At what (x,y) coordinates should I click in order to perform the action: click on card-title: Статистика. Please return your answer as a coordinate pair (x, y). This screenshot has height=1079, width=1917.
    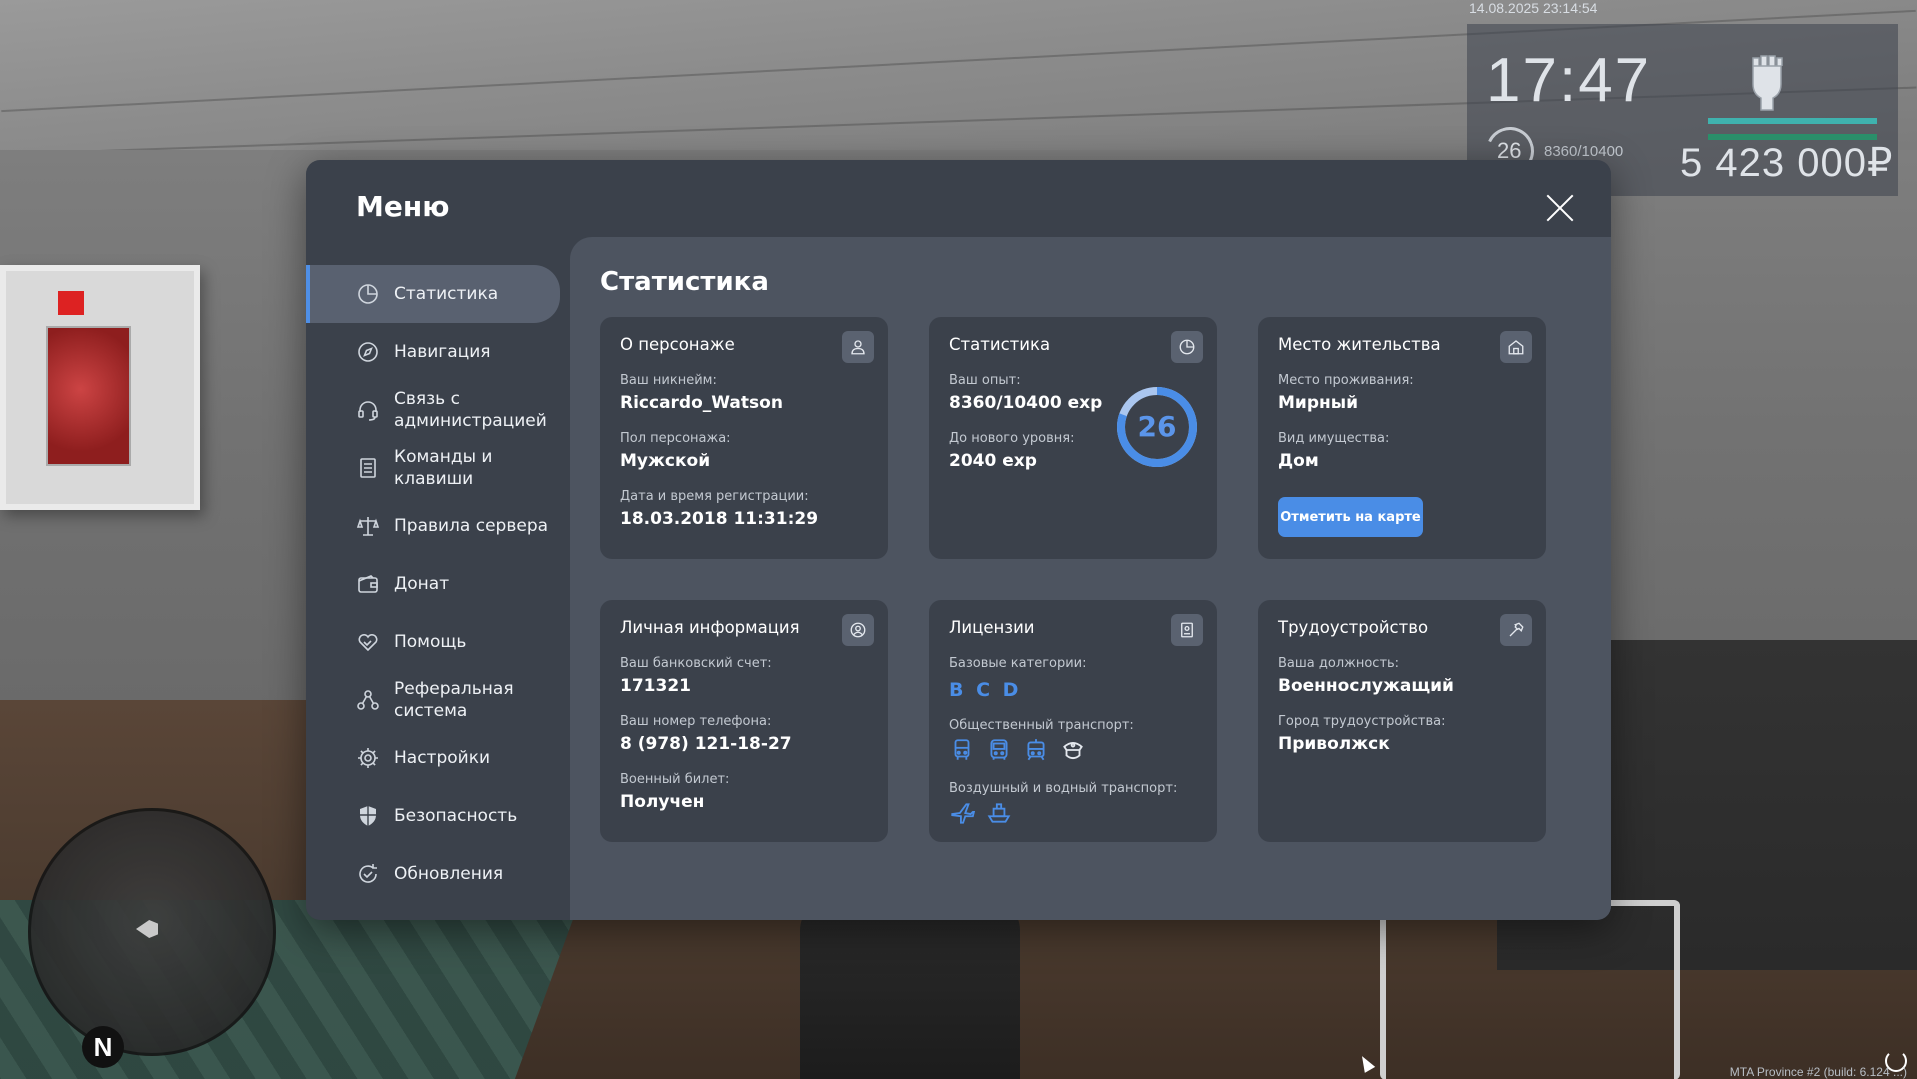
    Looking at the image, I should click on (1000, 344).